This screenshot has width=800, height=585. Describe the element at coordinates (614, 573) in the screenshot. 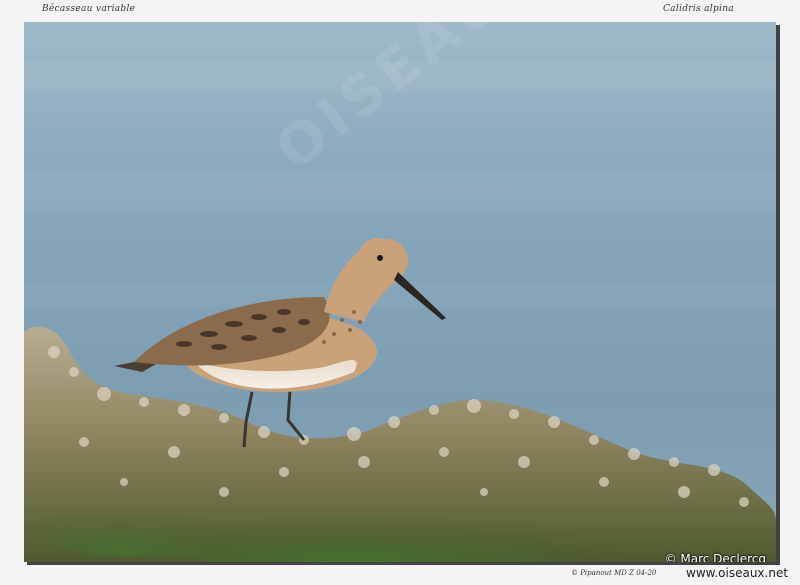

I see `footer-credits: © Pipanout MD Z 04-20` at that location.